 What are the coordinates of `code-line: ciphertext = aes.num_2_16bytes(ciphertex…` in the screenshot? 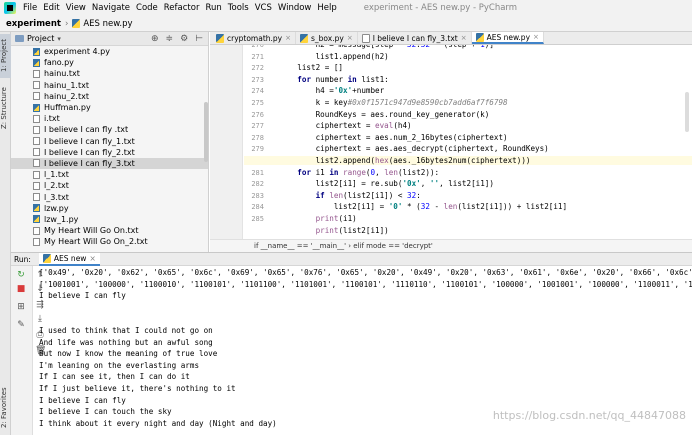 It's located at (393, 137).